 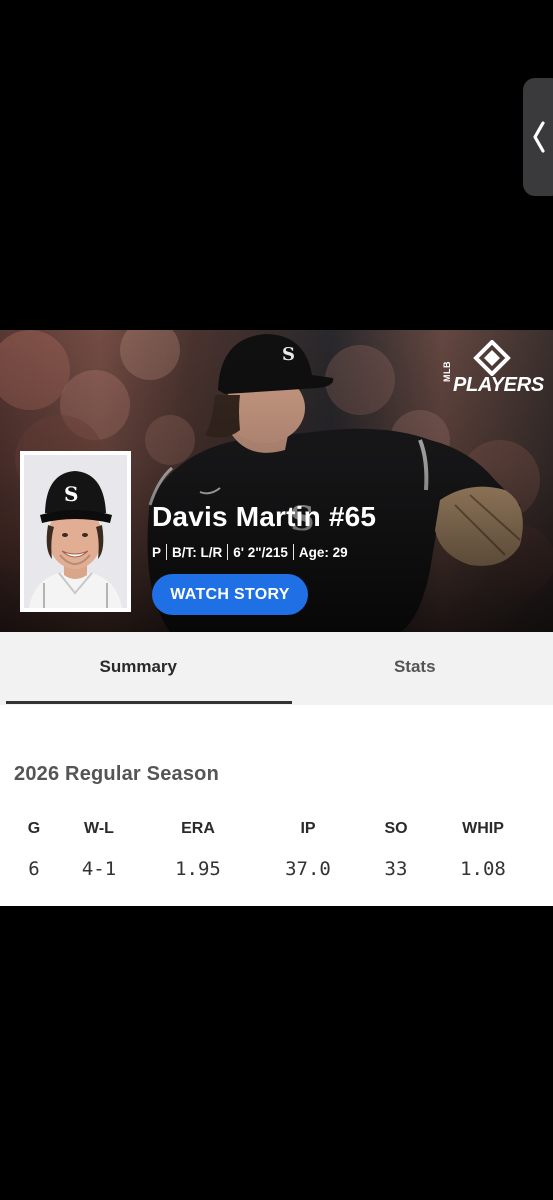 What do you see at coordinates (117, 774) in the screenshot?
I see `season-title: 2026 Regular Season` at bounding box center [117, 774].